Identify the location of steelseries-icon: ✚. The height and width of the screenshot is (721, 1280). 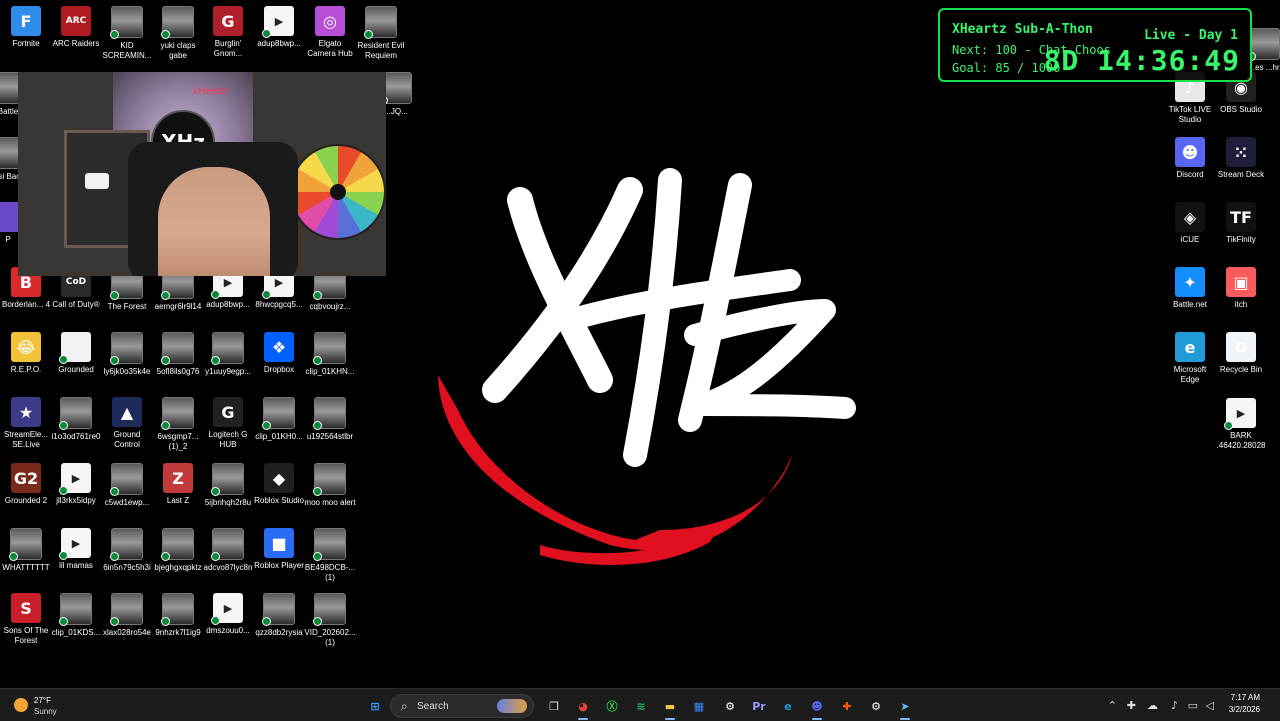
(847, 706).